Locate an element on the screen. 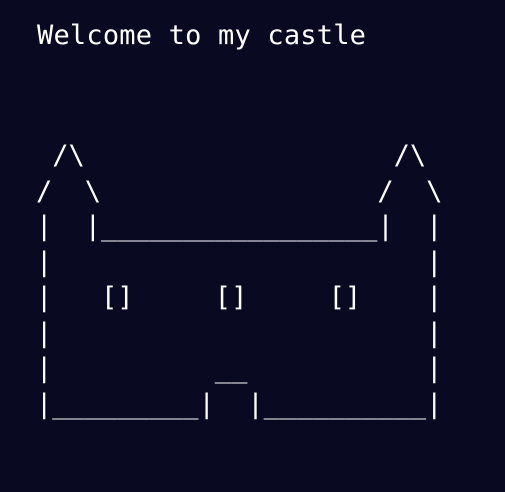 Image resolution: width=505 pixels, height=492 pixels. castle-line-5: | [] [] [] | is located at coordinates (239, 297).